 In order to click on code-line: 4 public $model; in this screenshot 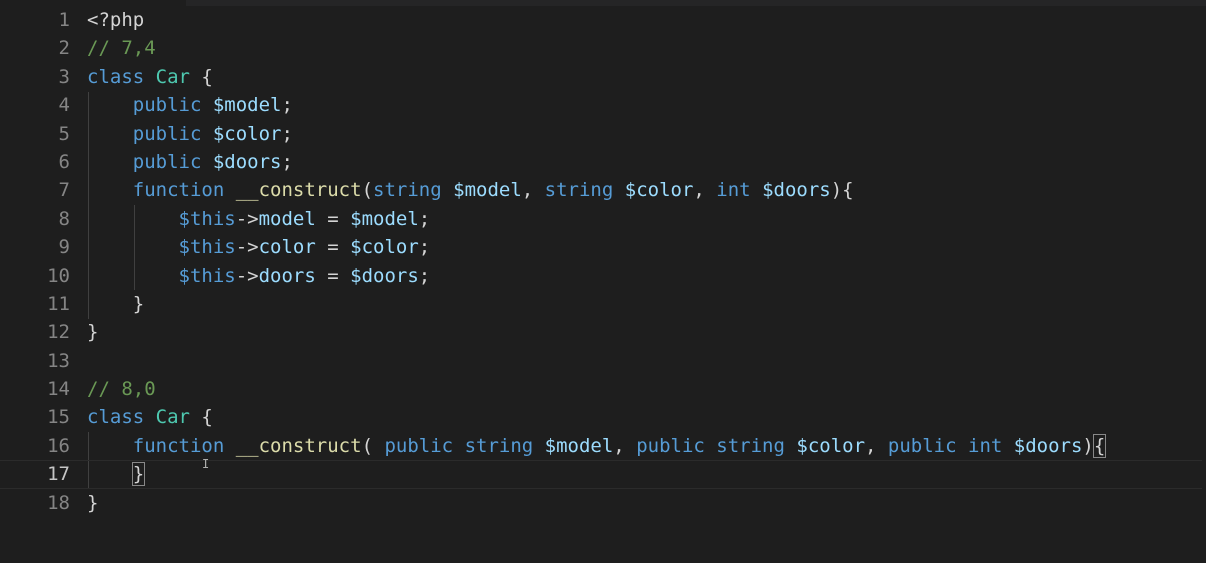, I will do `click(603, 105)`.